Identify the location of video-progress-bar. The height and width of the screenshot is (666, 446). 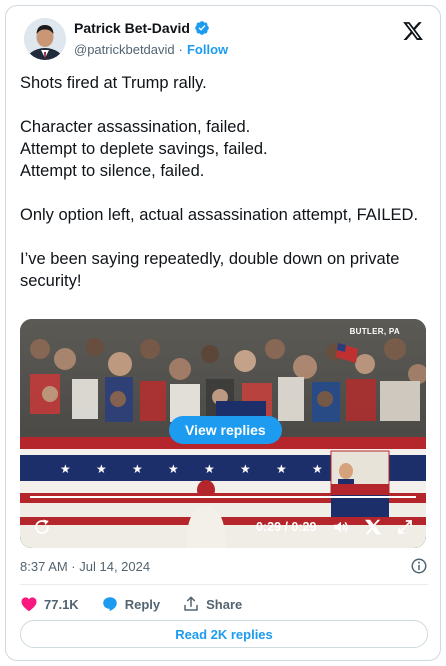
(223, 497).